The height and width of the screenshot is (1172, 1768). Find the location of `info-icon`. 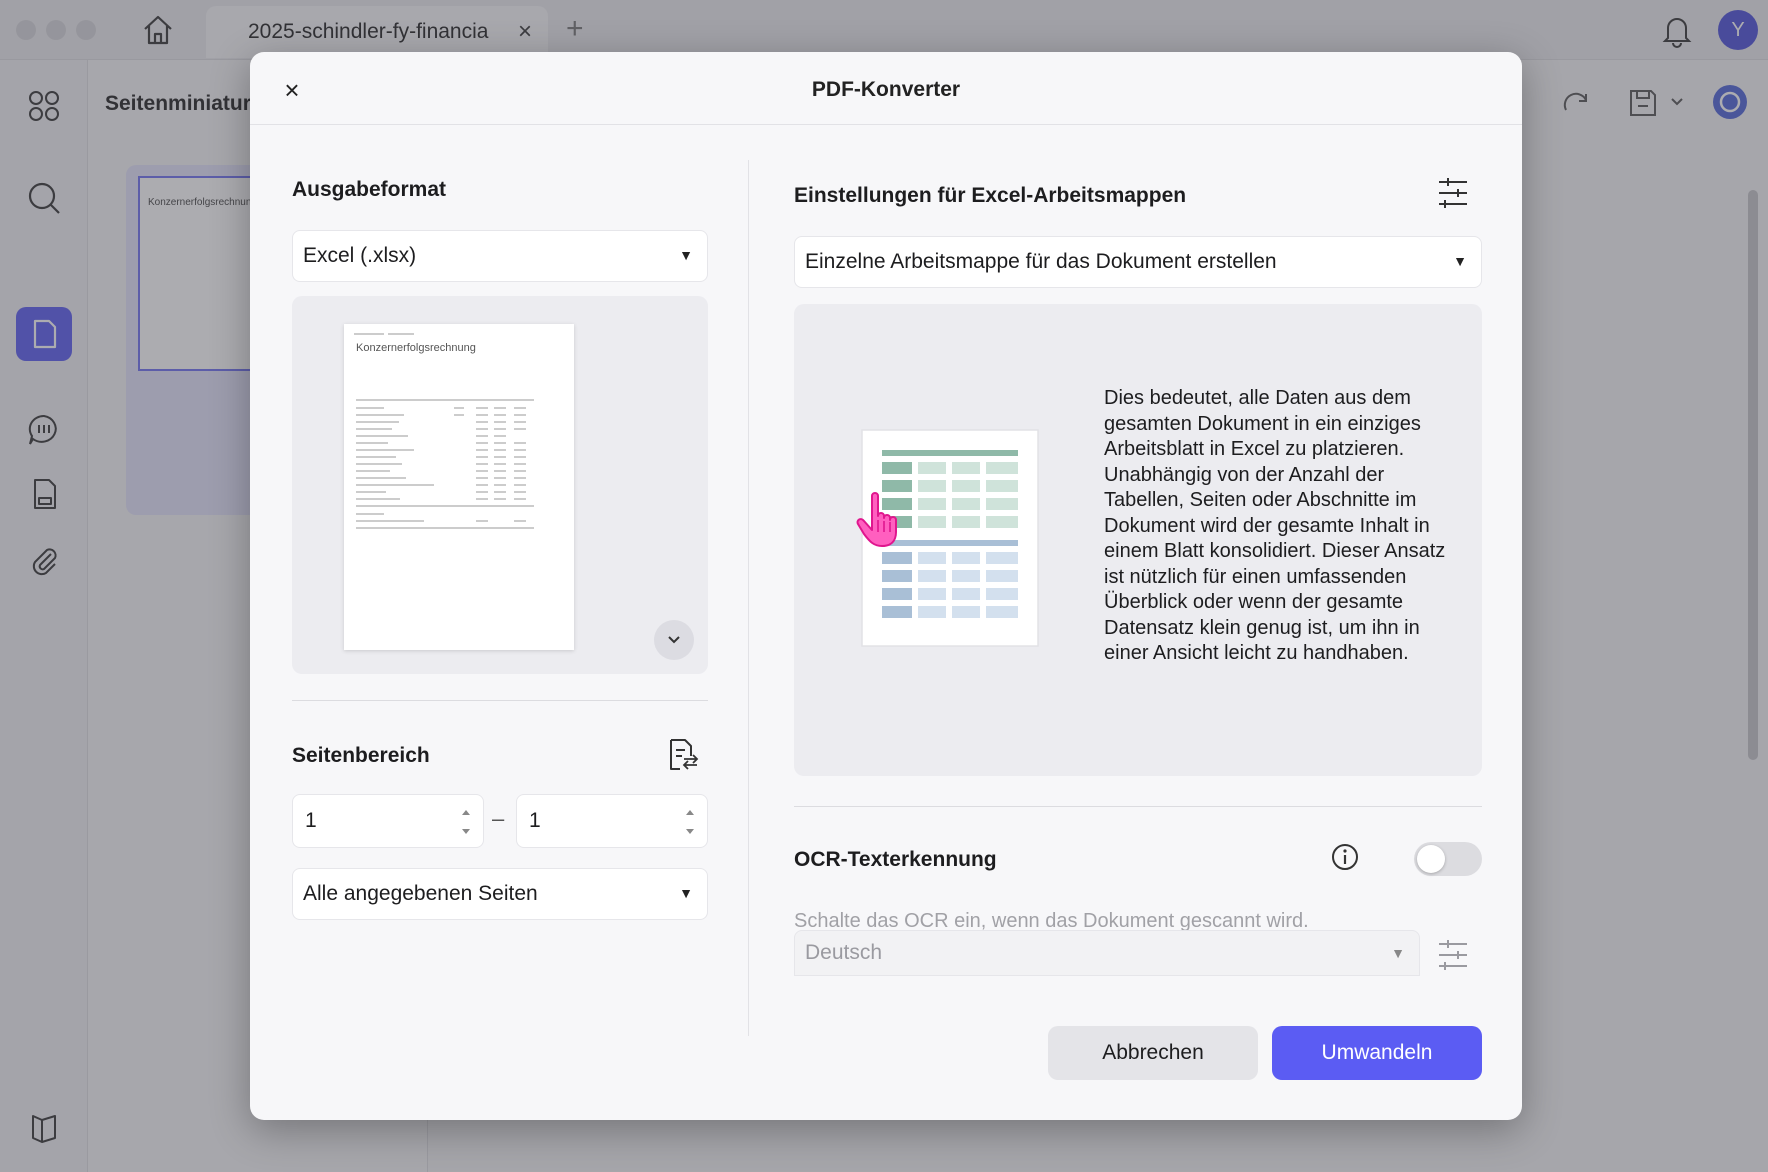

info-icon is located at coordinates (1345, 857).